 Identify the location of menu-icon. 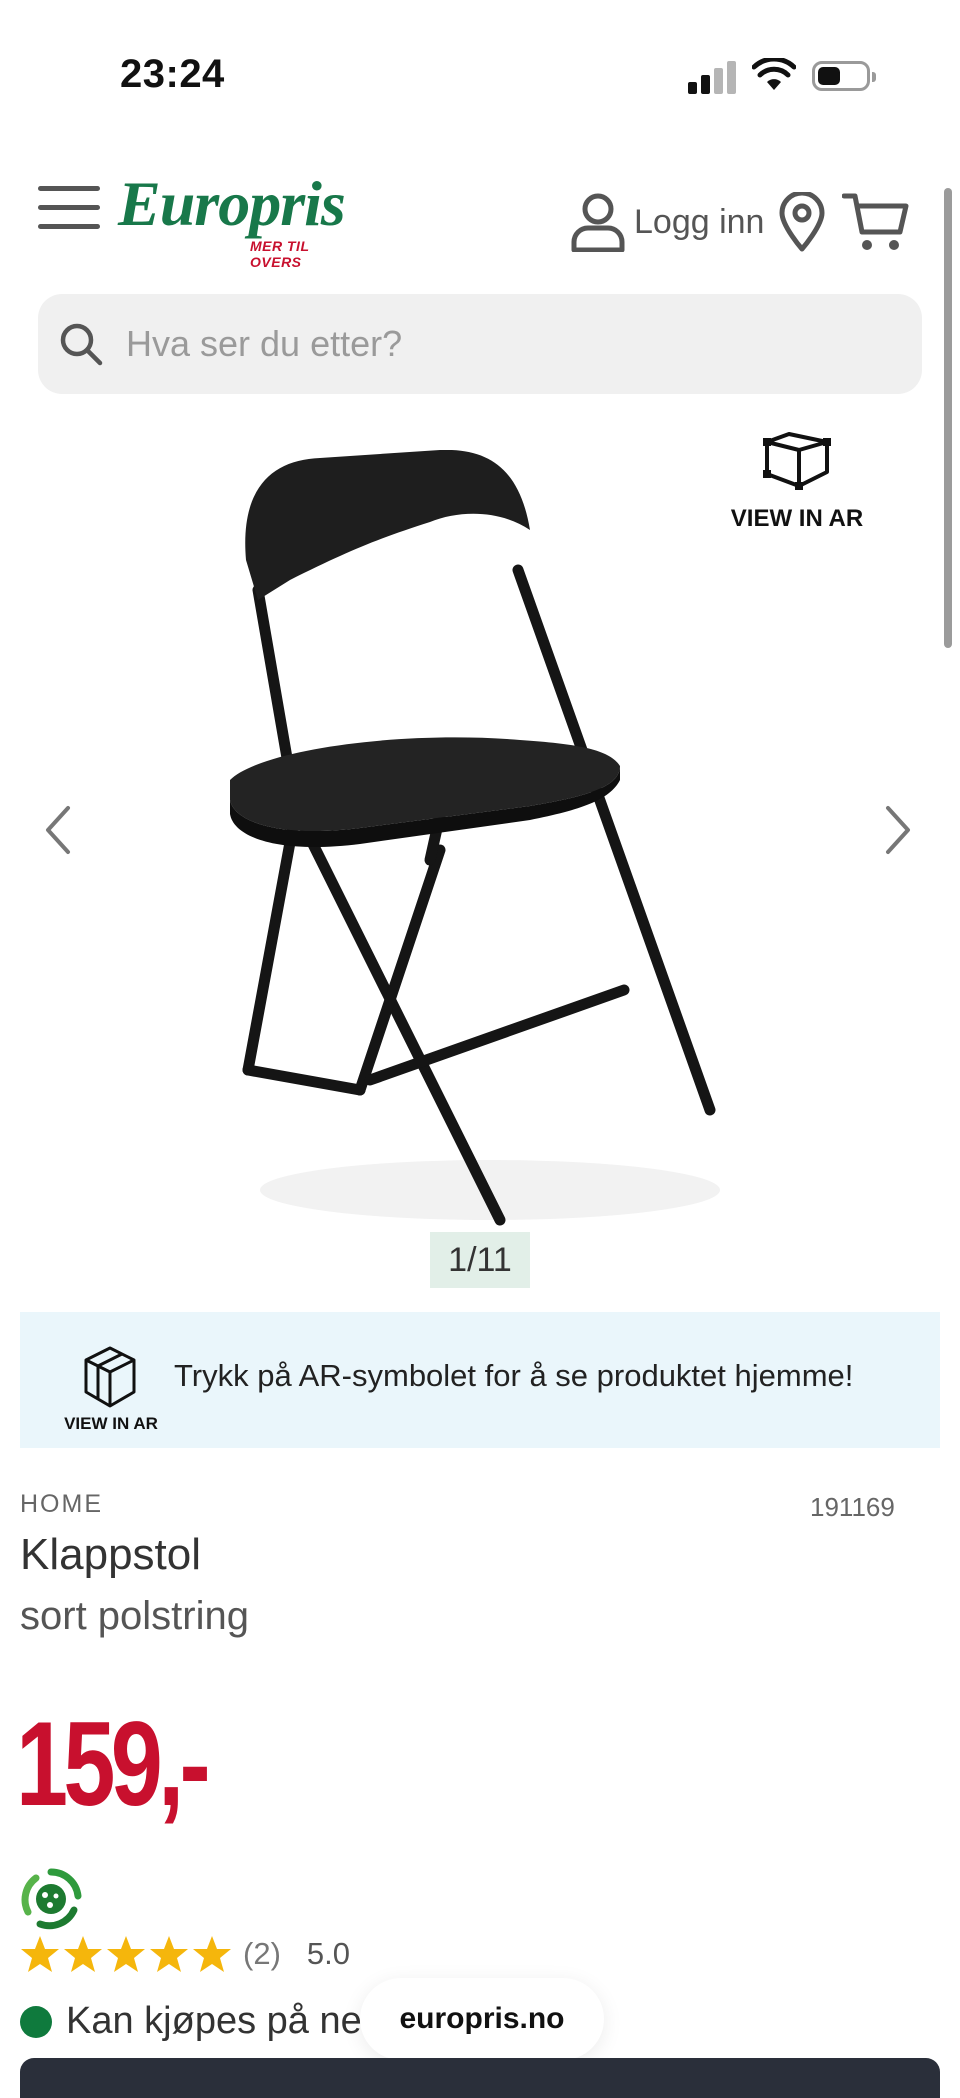
(69, 208).